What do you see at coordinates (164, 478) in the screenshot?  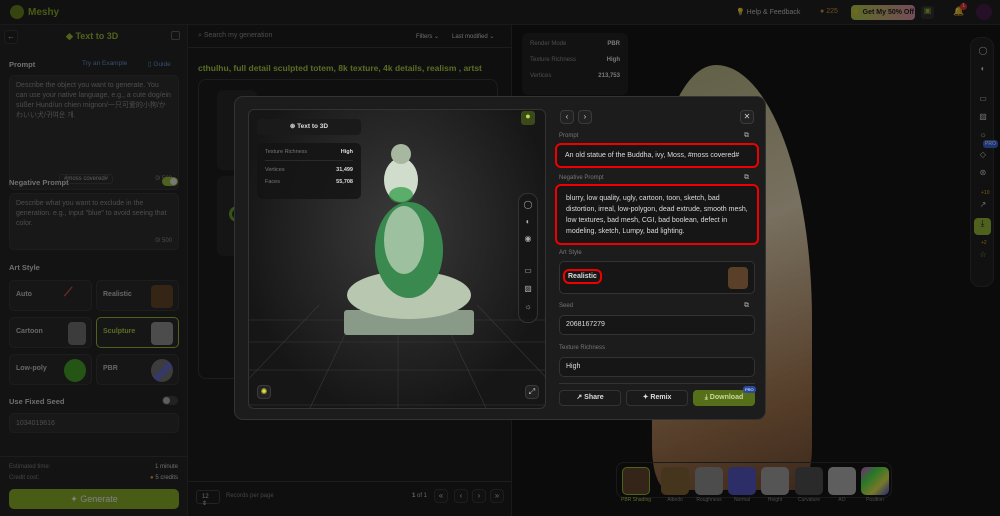 I see `credit-cost-value: ● 5 credits` at bounding box center [164, 478].